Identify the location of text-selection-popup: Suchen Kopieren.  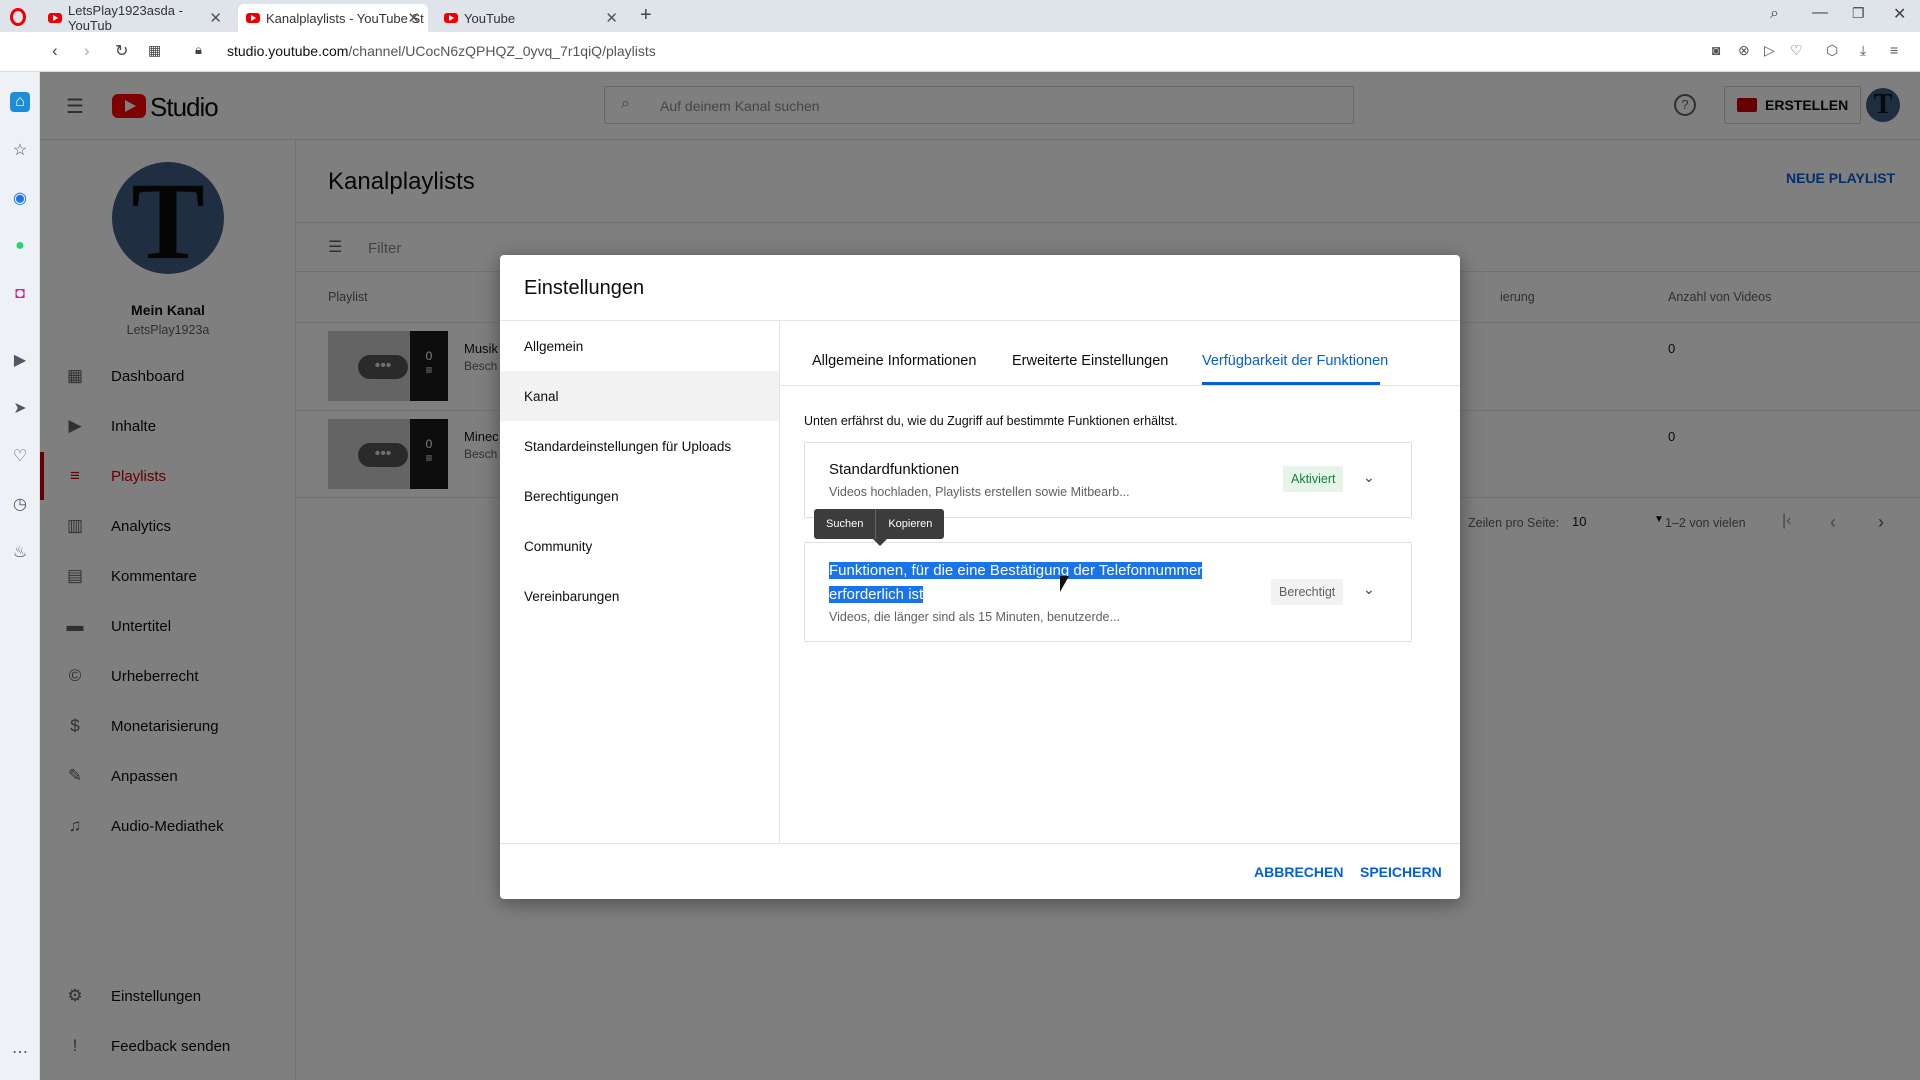
(879, 524).